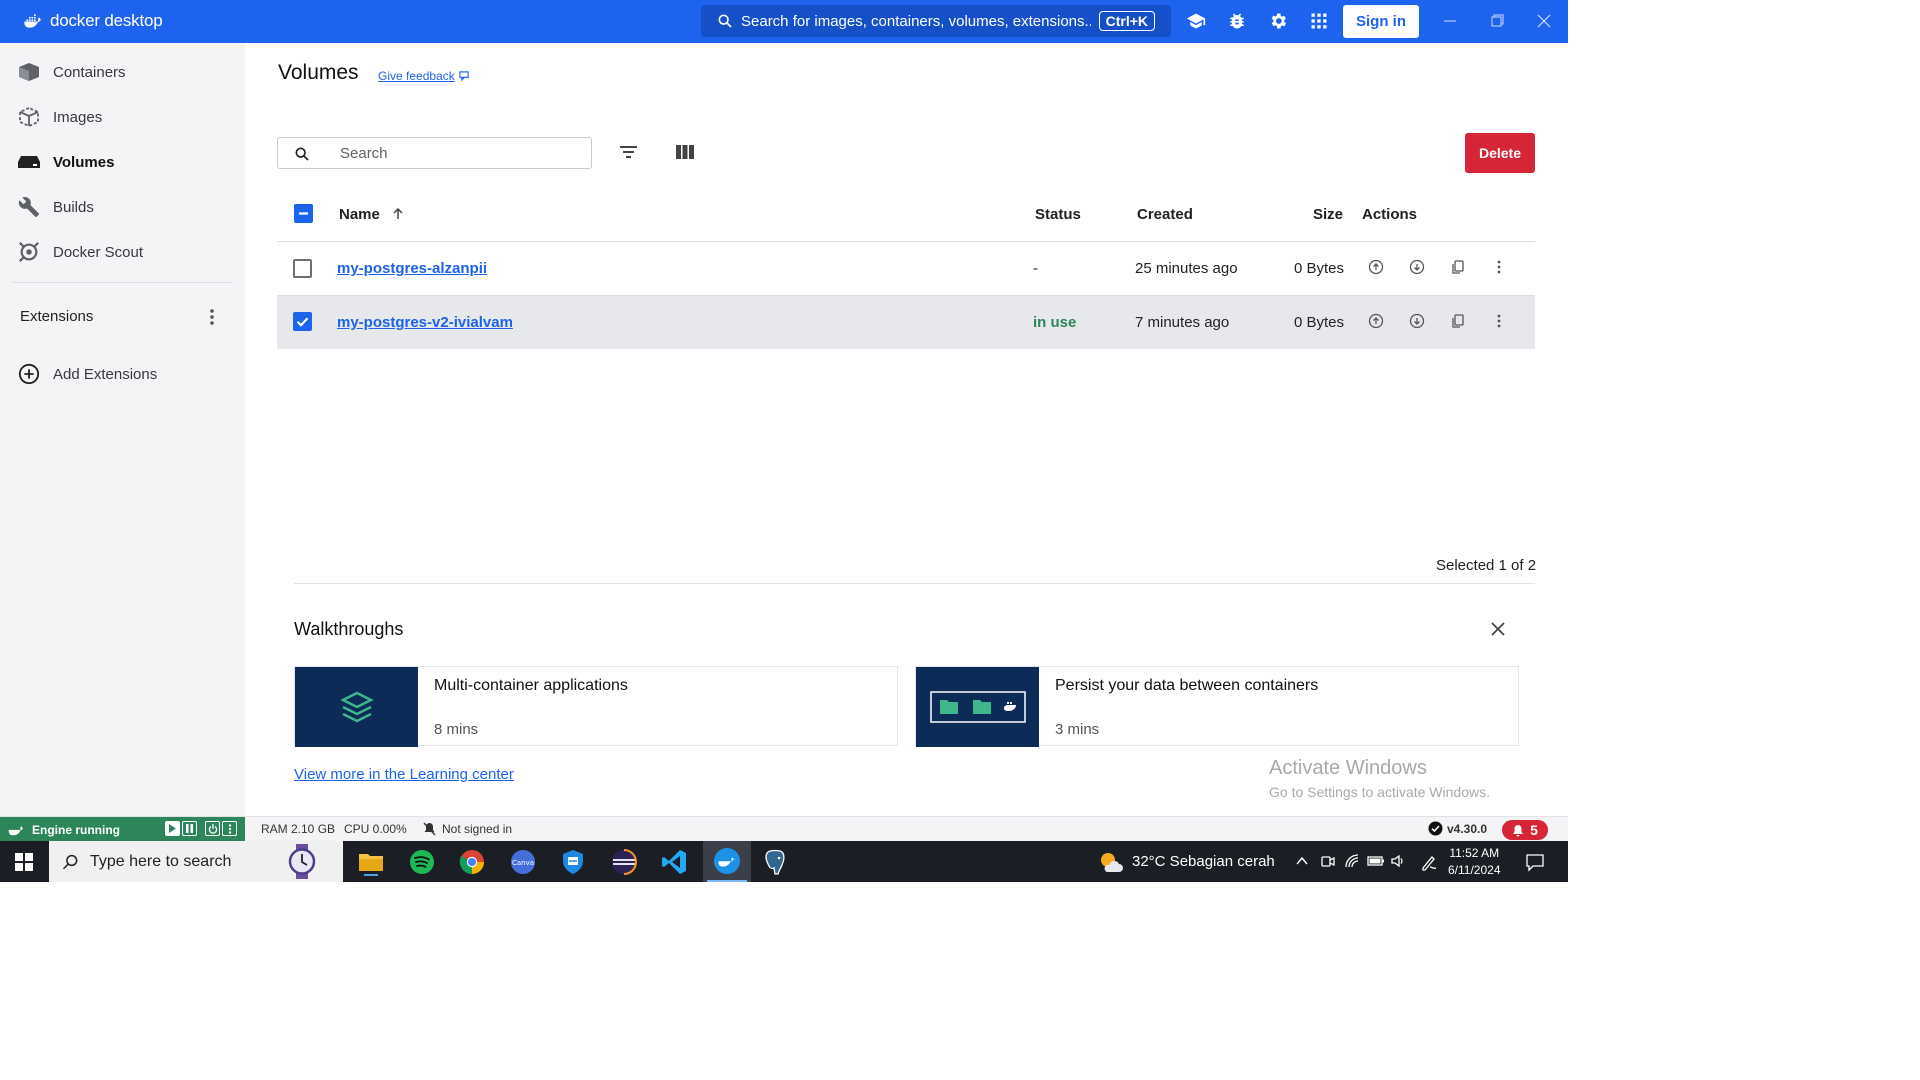 The height and width of the screenshot is (1080, 1920). I want to click on taskbar-search-box: Type here to search, so click(196, 861).